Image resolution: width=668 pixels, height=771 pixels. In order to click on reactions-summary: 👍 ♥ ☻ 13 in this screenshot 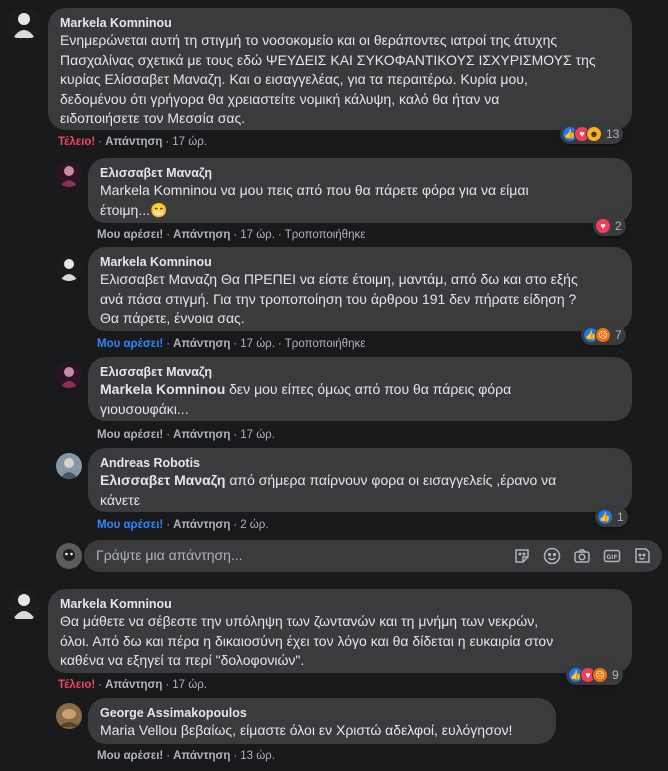, I will do `click(592, 134)`.